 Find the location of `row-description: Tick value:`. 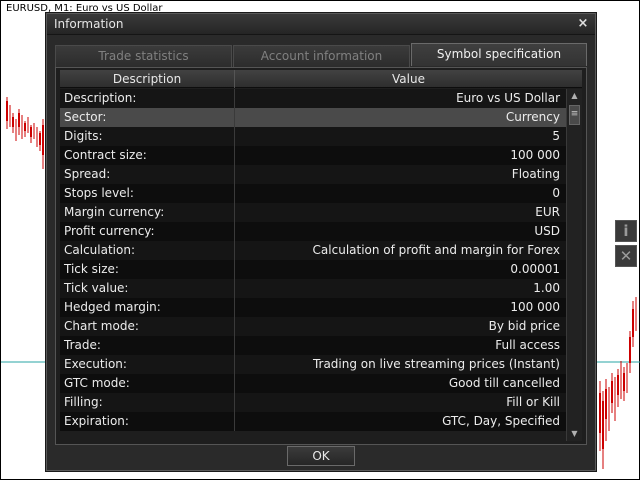

row-description: Tick value: is located at coordinates (147, 288).